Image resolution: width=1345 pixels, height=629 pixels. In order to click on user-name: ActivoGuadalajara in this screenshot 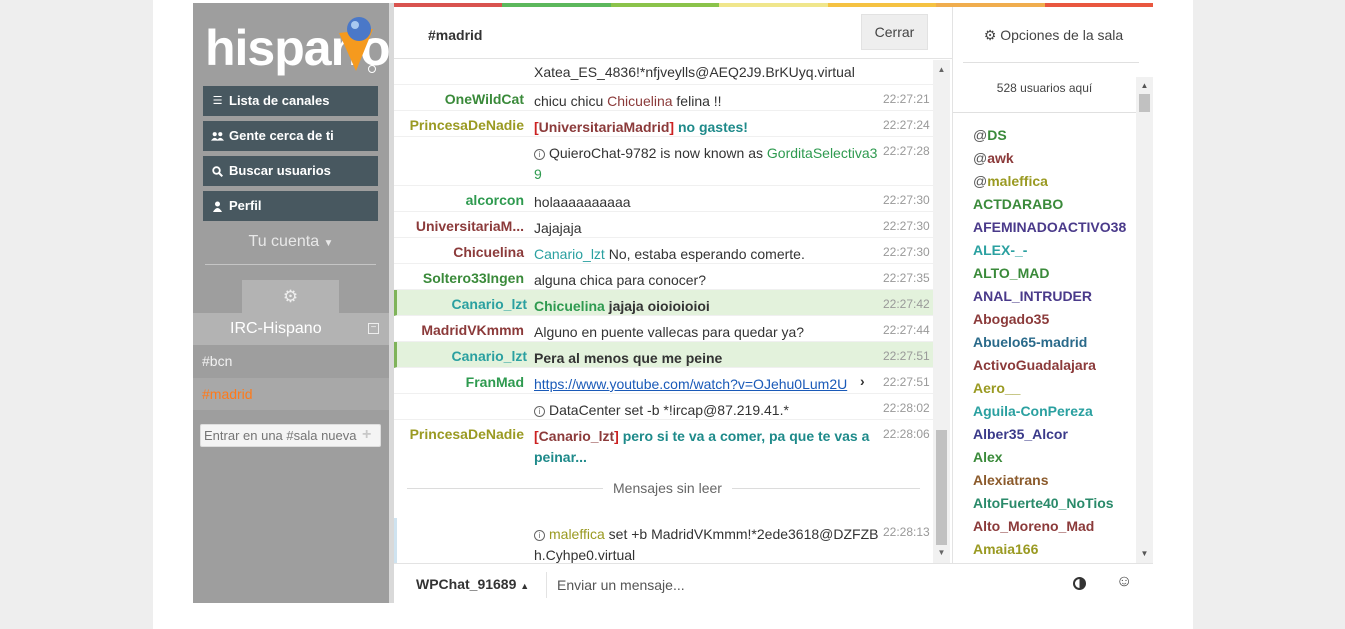, I will do `click(1034, 365)`.